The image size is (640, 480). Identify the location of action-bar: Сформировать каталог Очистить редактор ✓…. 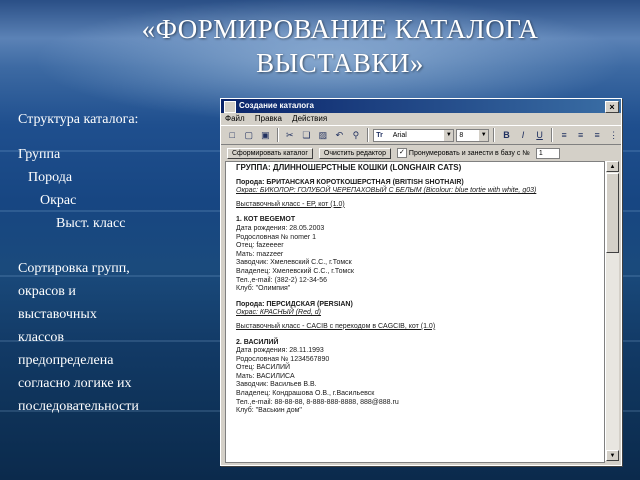
(421, 153).